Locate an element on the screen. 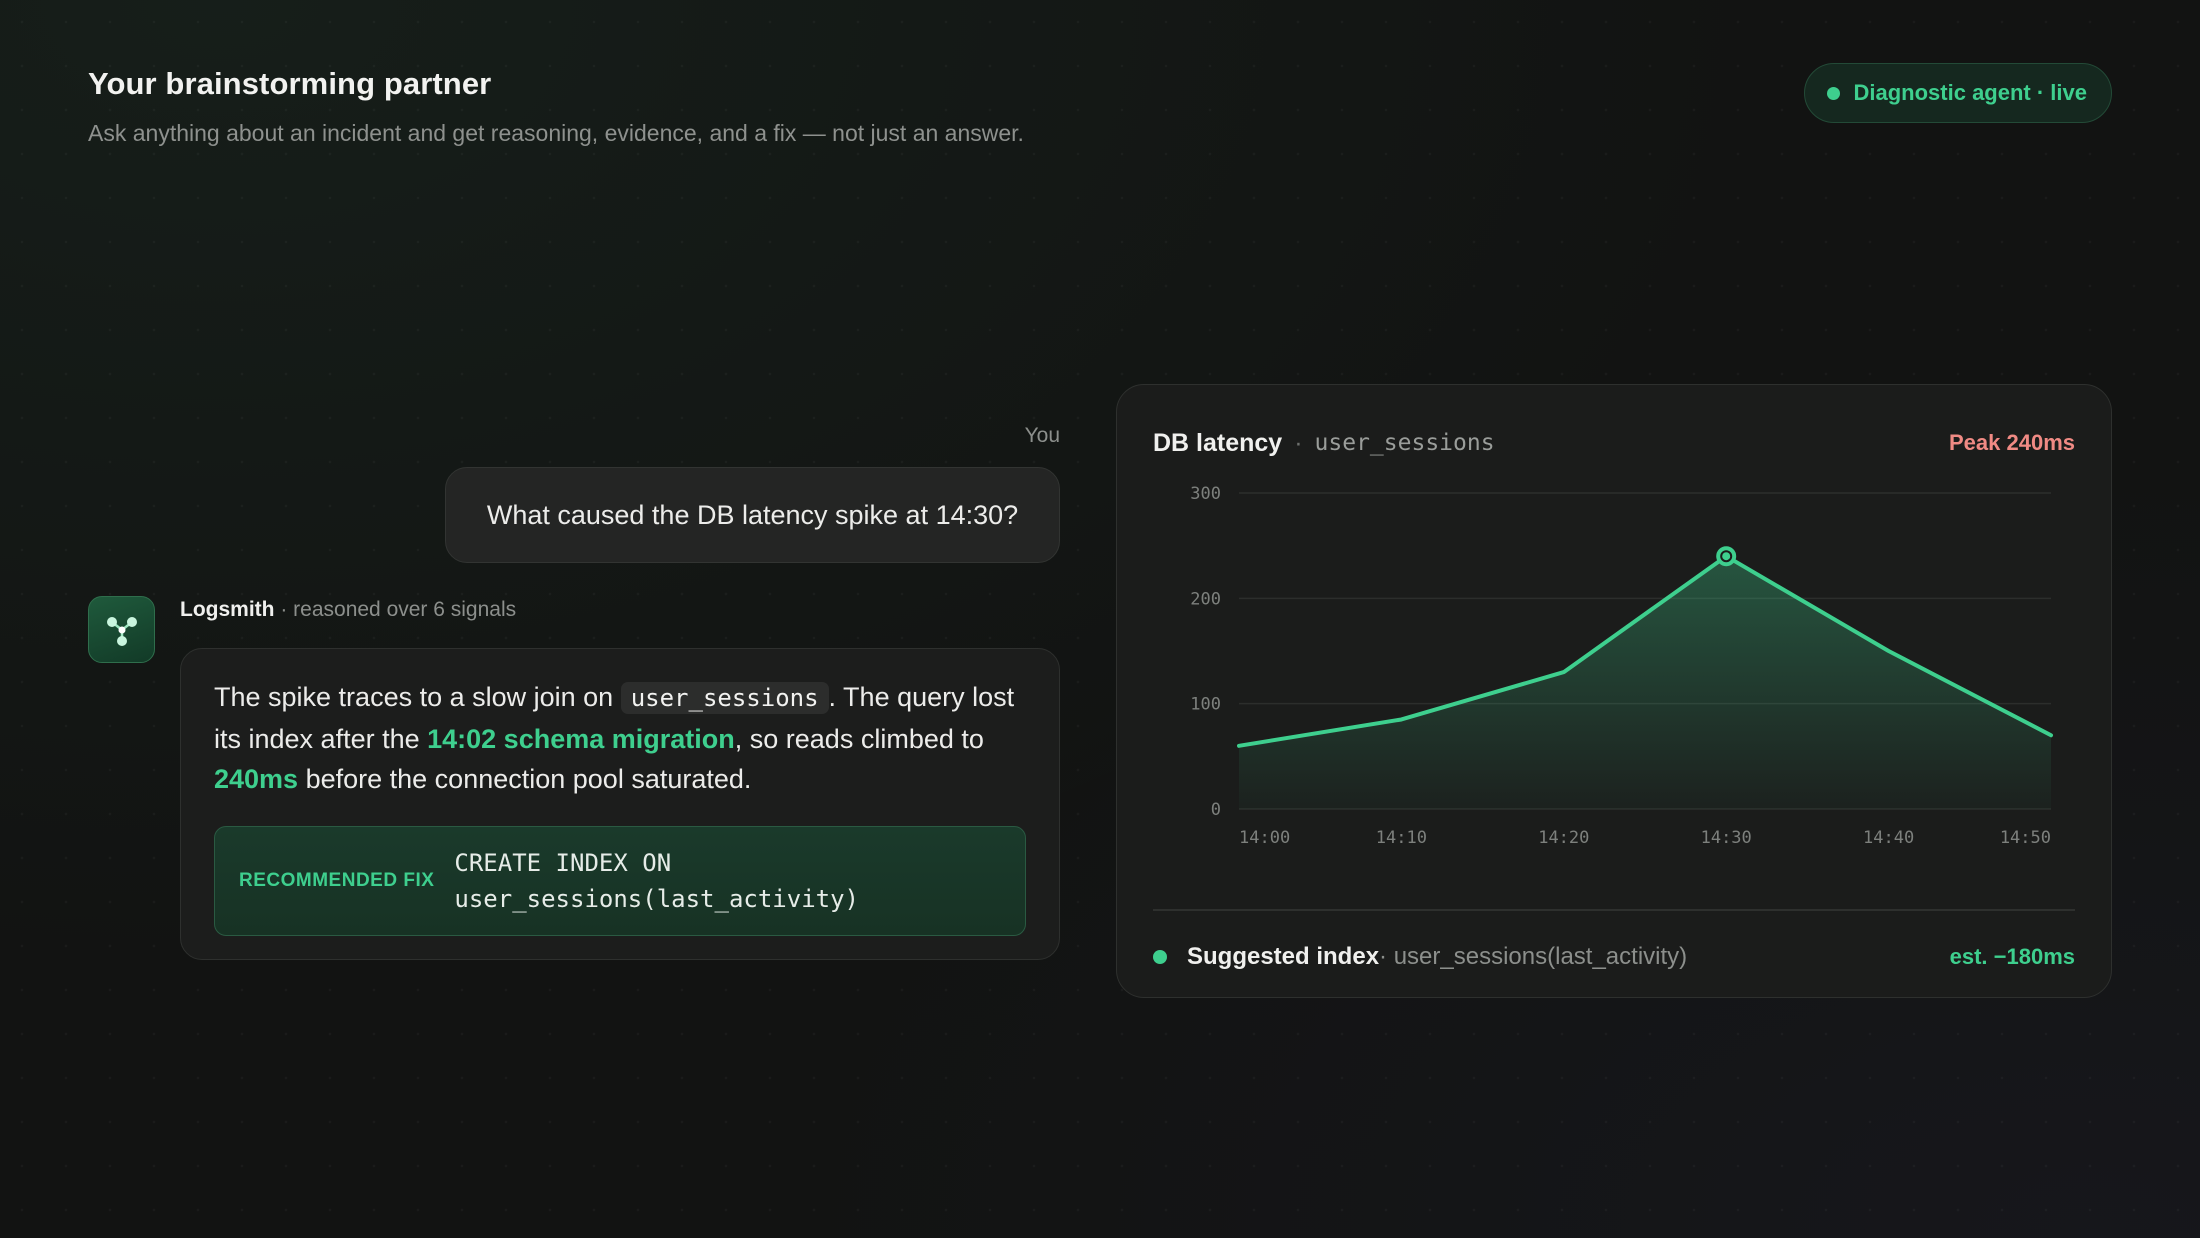 The image size is (2200, 1238). latency-chart: 0 100 200 300 14:00 14:10 14:20 14:30 14:40 14:50 is located at coordinates (1621, 666).